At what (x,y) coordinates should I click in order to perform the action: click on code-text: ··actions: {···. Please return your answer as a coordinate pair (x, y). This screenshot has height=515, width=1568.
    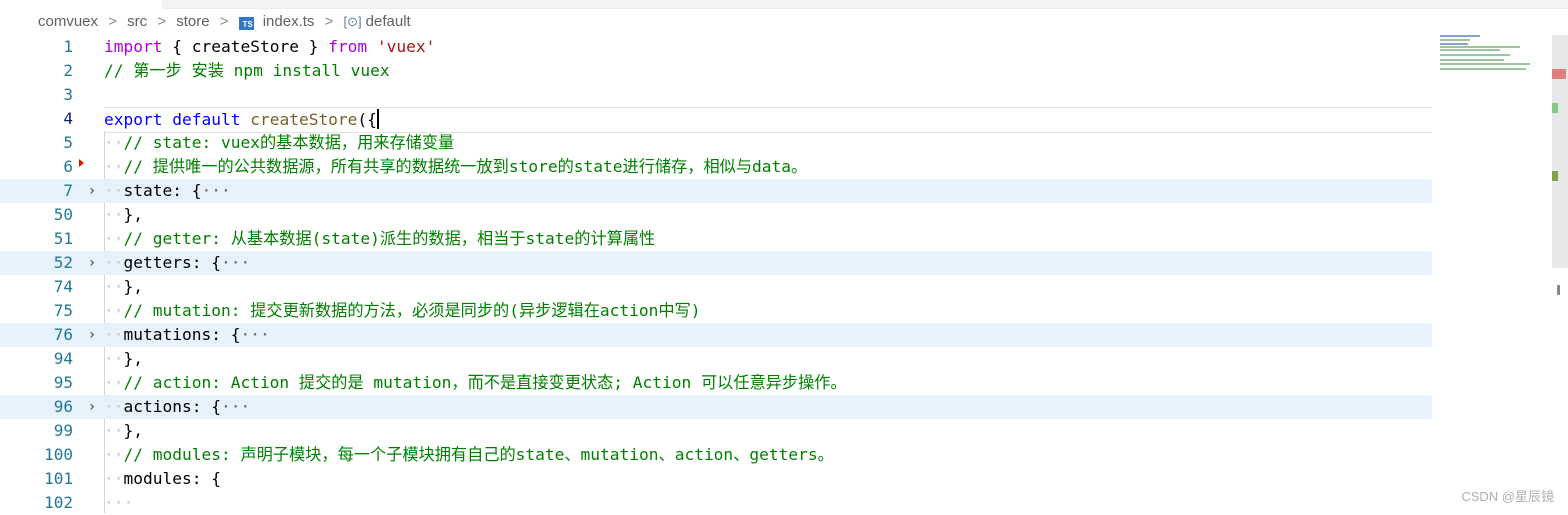
    Looking at the image, I should click on (768, 407).